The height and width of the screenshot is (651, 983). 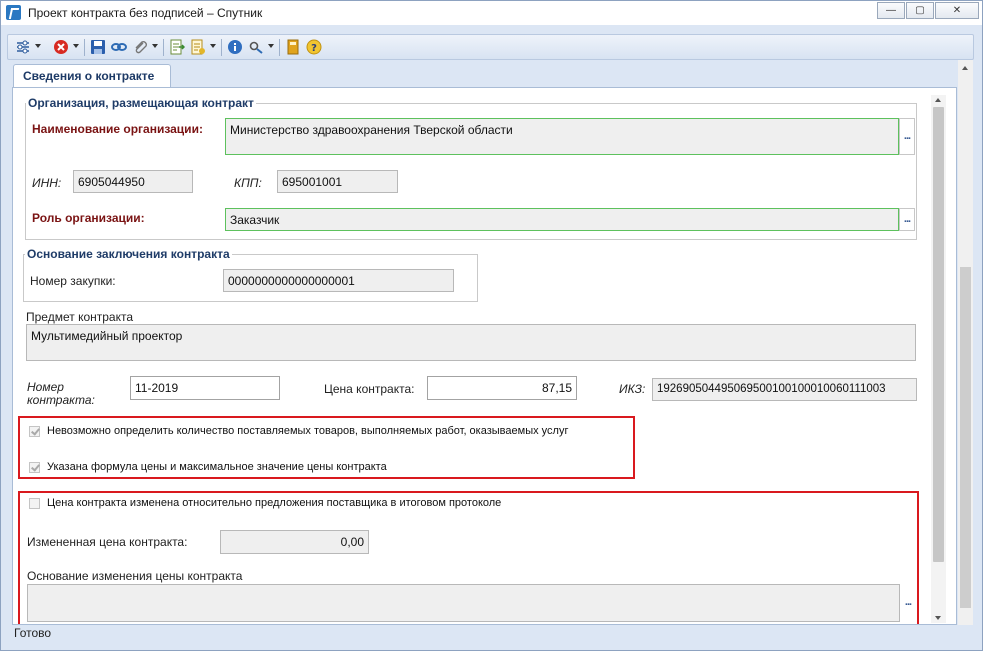 What do you see at coordinates (957, 10) in the screenshot?
I see `close-button: ✕` at bounding box center [957, 10].